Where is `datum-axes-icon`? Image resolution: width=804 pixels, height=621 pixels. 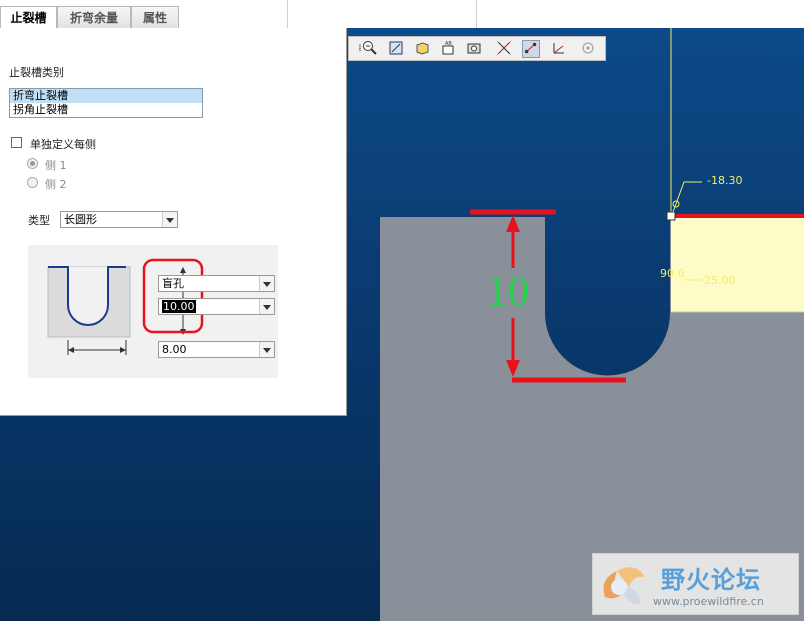
datum-axes-icon is located at coordinates (504, 49).